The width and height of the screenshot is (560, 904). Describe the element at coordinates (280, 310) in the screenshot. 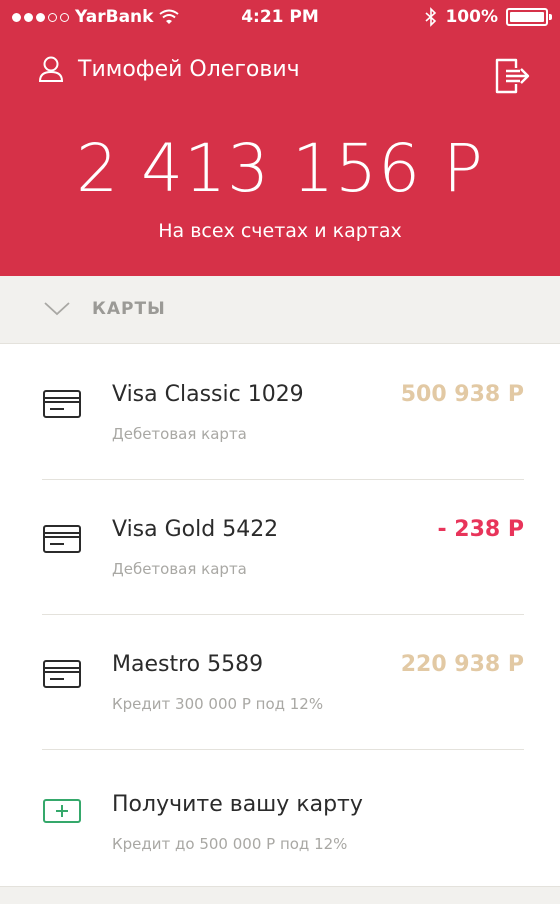

I see `cards-section-header: КАРТЫ` at that location.